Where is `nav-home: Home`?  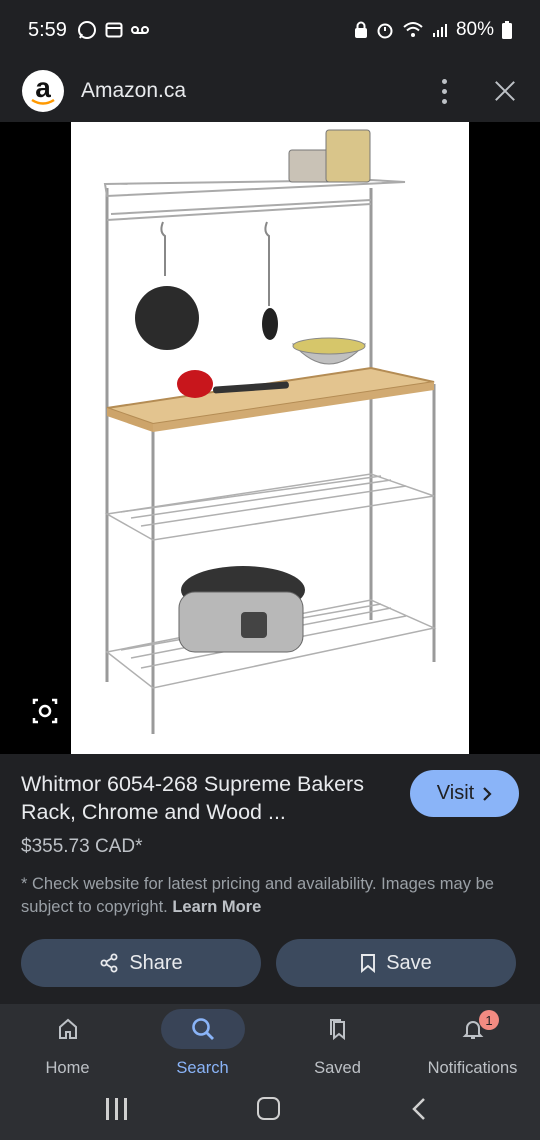
nav-home: Home is located at coordinates (67, 1046).